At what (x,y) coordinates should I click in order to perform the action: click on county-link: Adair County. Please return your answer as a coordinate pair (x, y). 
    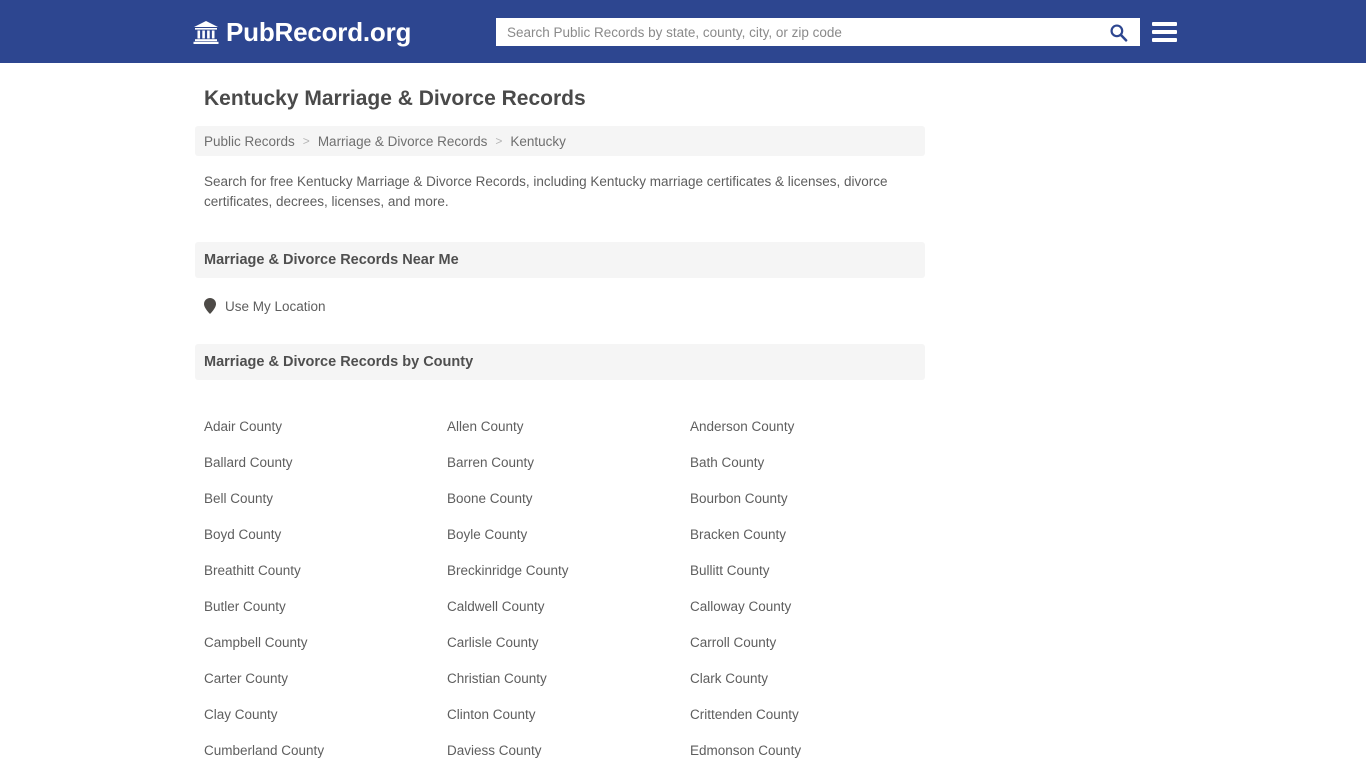
    Looking at the image, I should click on (325, 427).